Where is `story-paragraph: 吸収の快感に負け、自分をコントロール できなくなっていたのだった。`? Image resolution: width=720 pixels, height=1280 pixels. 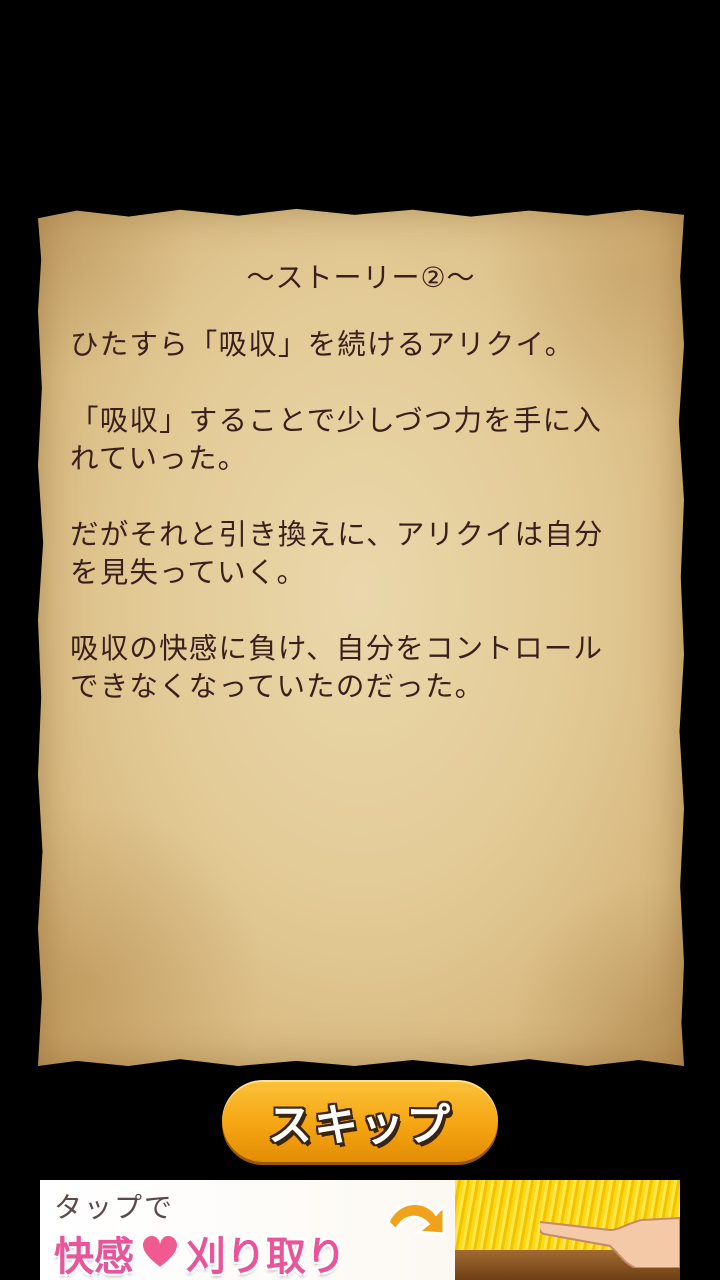 story-paragraph: 吸収の快感に負け、自分をコントロール できなくなっていたのだった。 is located at coordinates (337, 667).